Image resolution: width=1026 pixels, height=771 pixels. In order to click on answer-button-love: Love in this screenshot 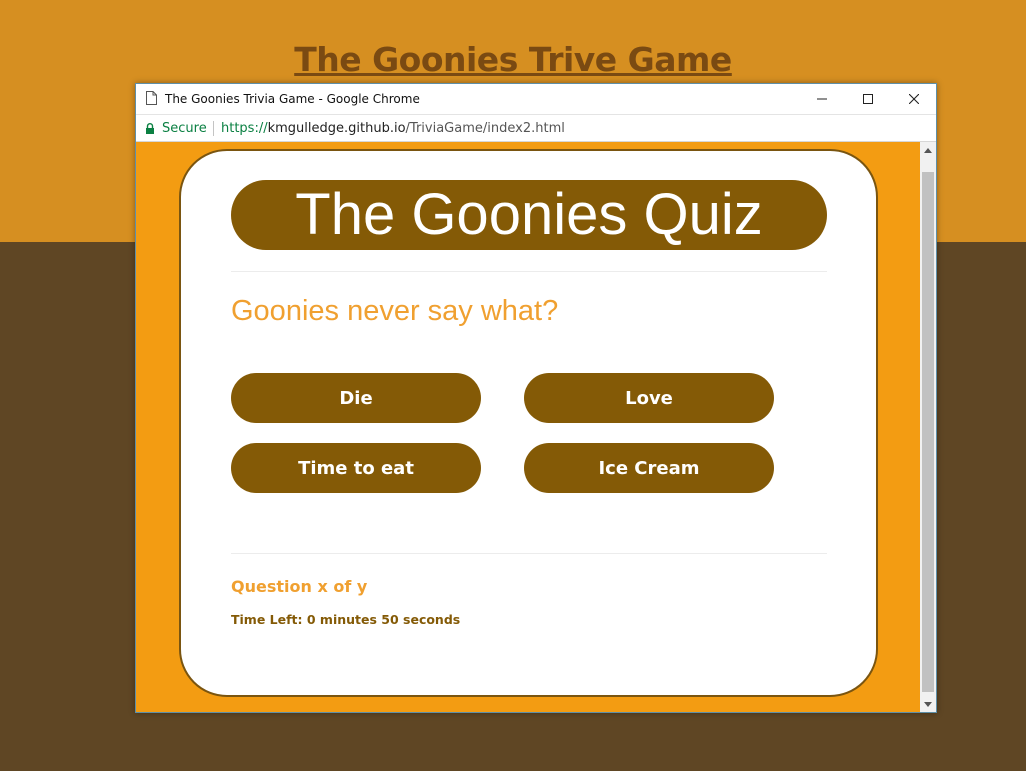, I will do `click(649, 398)`.